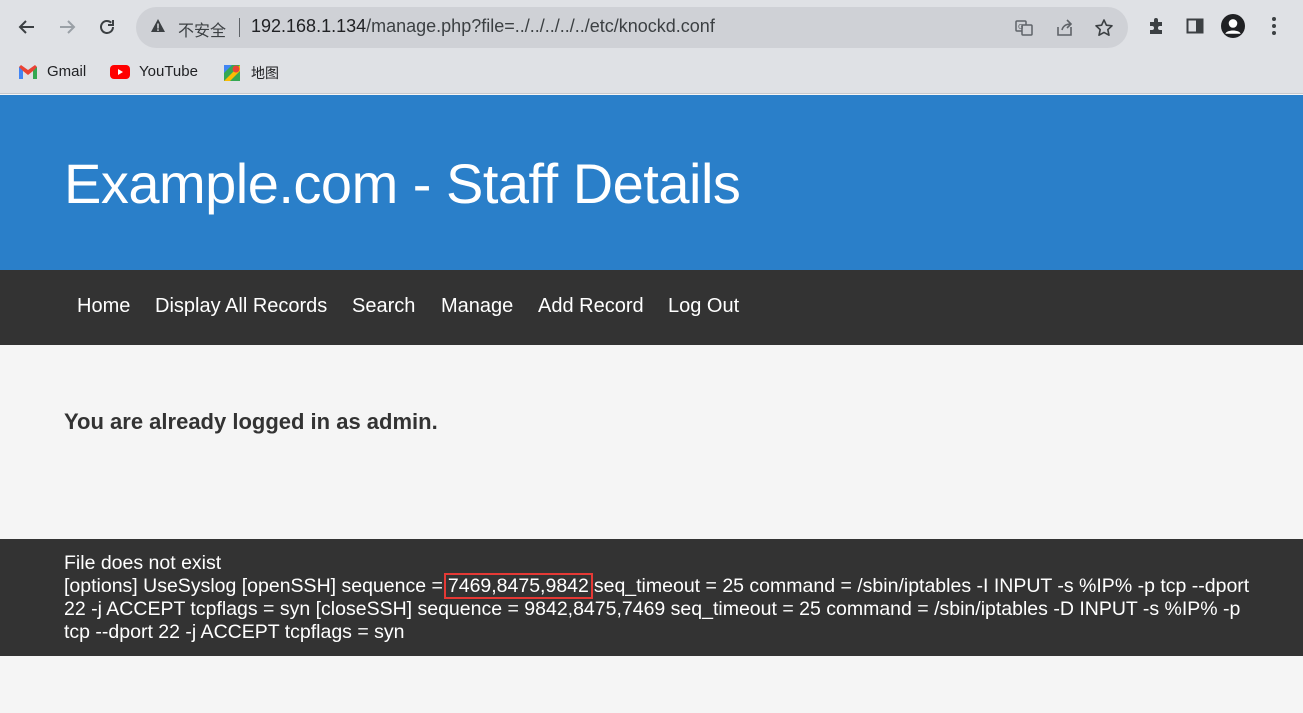 The width and height of the screenshot is (1303, 713). I want to click on share-icon, so click(1065, 28).